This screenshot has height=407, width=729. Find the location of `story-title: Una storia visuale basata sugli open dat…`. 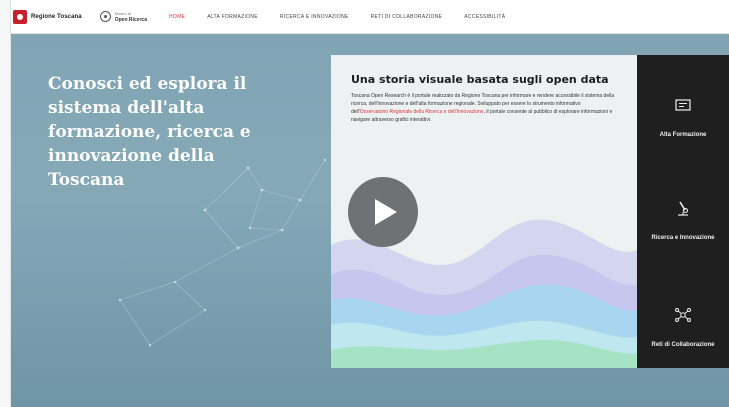

story-title: Una storia visuale basata sugli open dat… is located at coordinates (480, 79).